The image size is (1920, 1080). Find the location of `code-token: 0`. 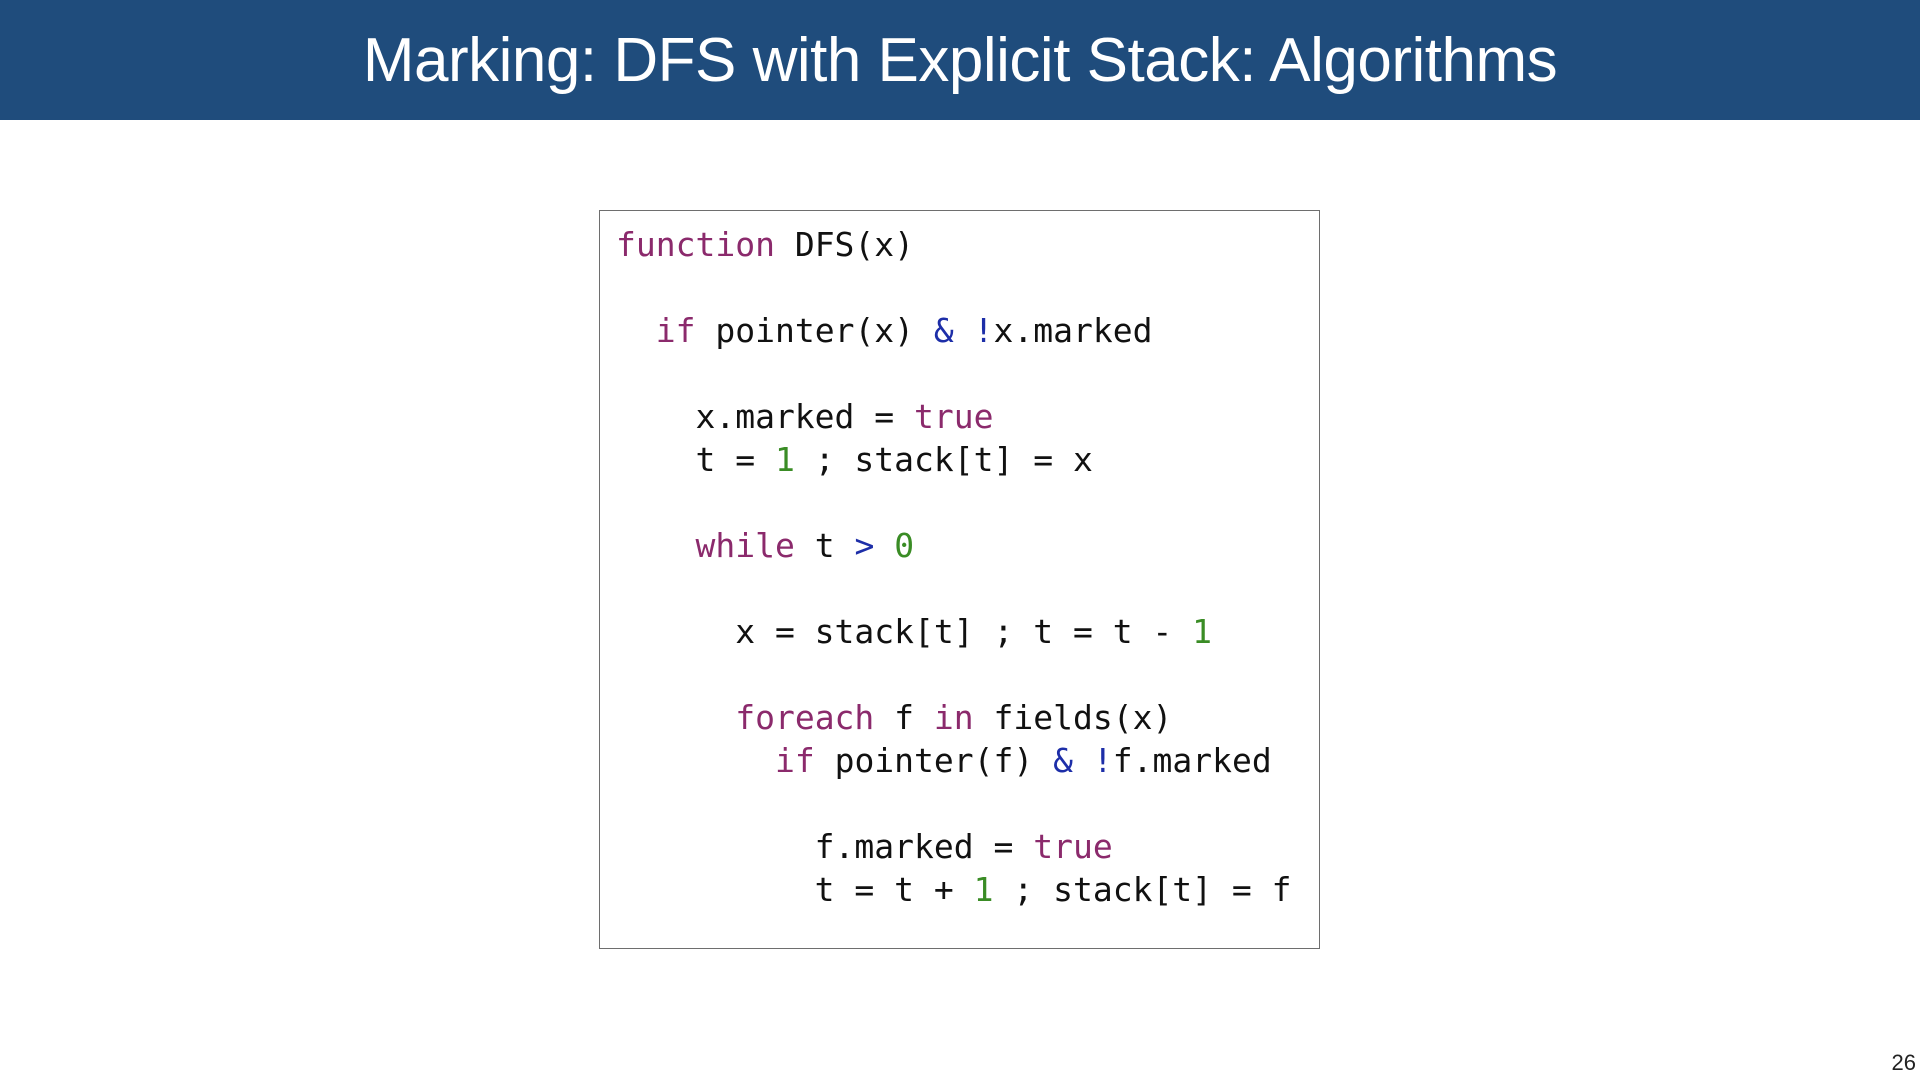

code-token: 0 is located at coordinates (904, 545).